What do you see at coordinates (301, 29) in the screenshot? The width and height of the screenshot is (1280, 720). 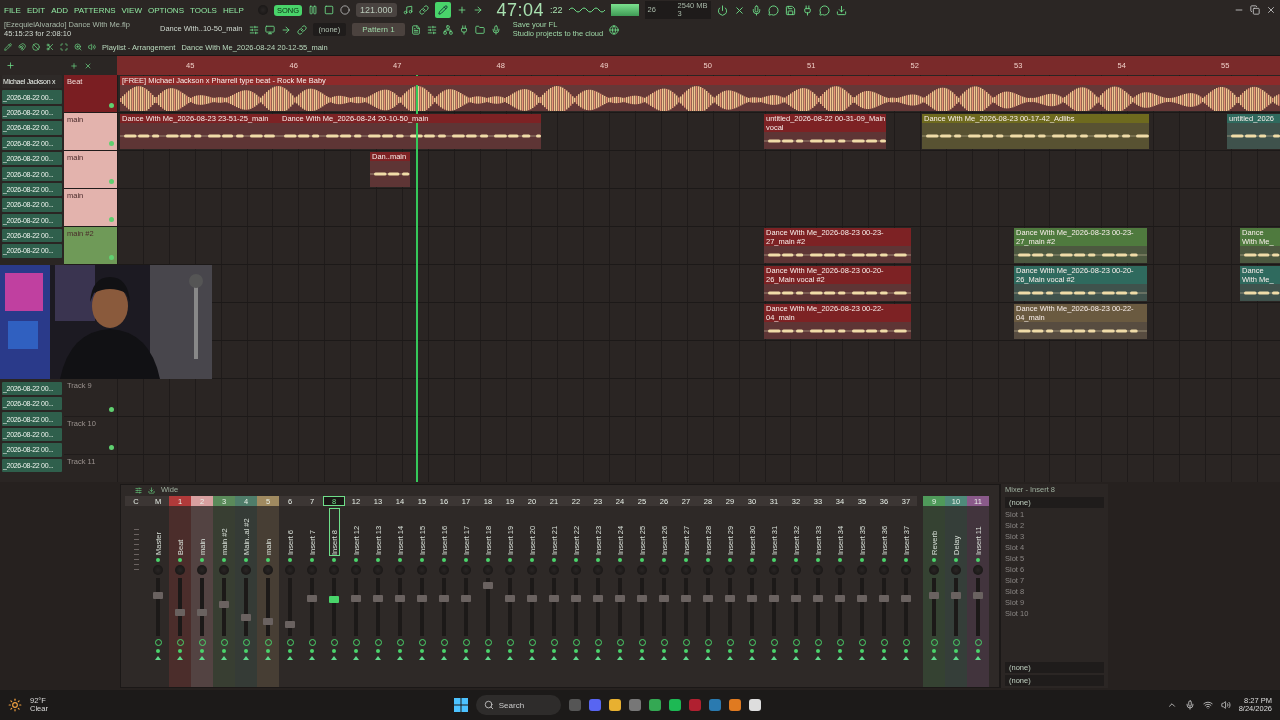 I see `link-icon` at bounding box center [301, 29].